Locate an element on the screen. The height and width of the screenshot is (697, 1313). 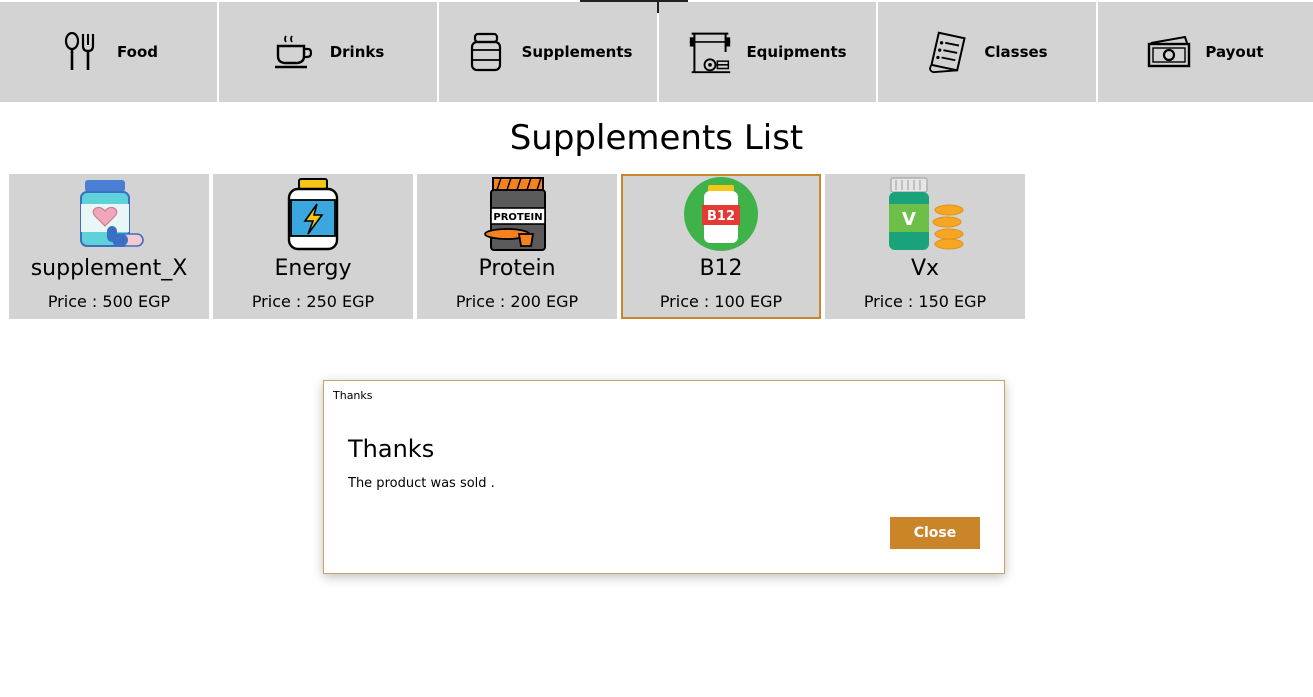
nav-item-supplements: Supplements is located at coordinates (548, 52).